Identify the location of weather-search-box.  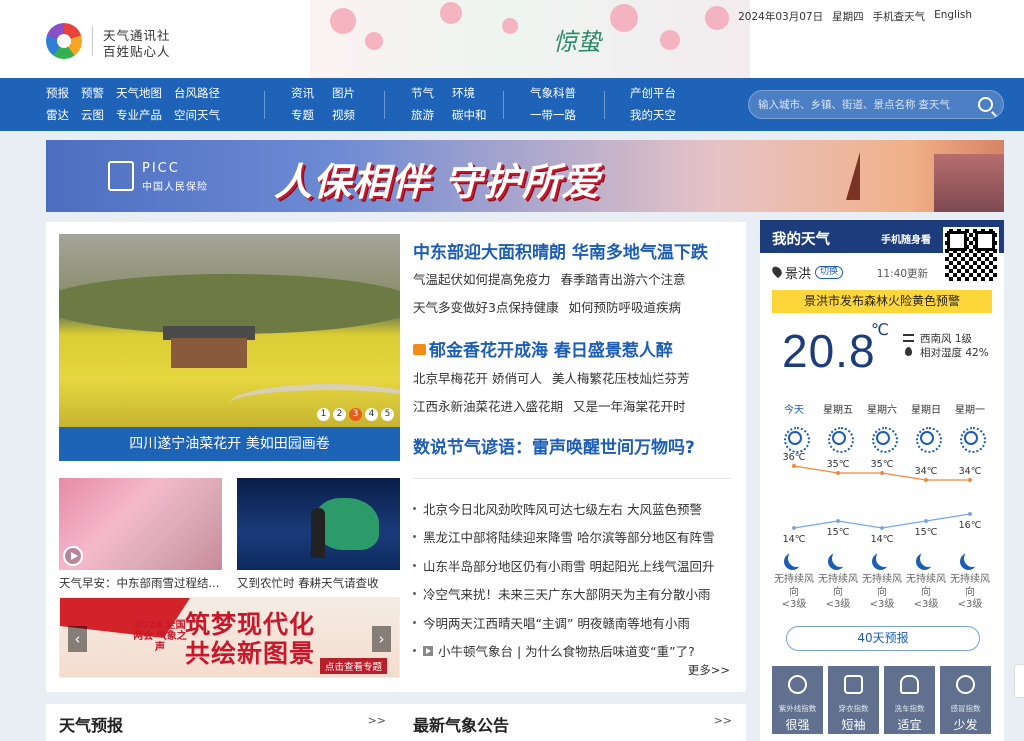
(876, 104).